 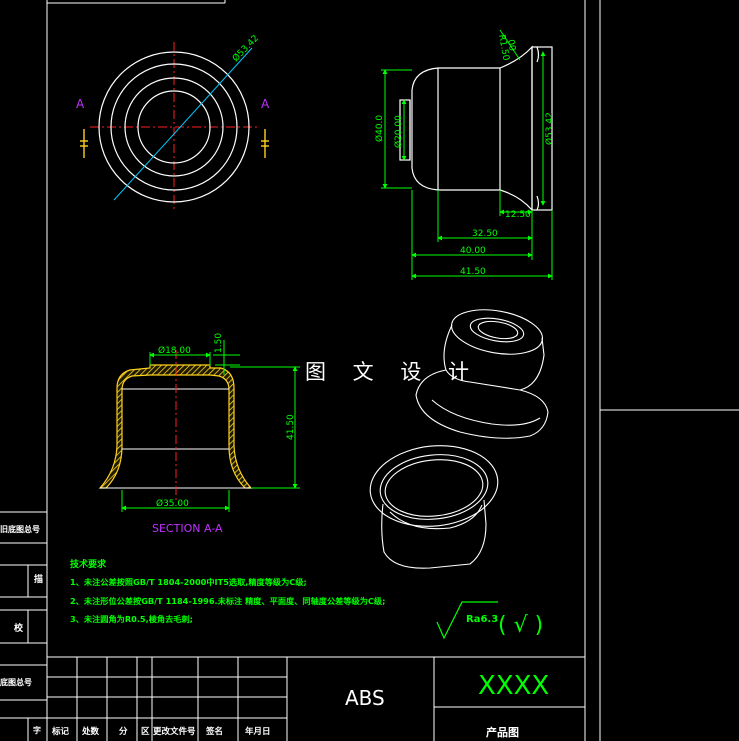 I want to click on section-dimensions, so click(x=210, y=426).